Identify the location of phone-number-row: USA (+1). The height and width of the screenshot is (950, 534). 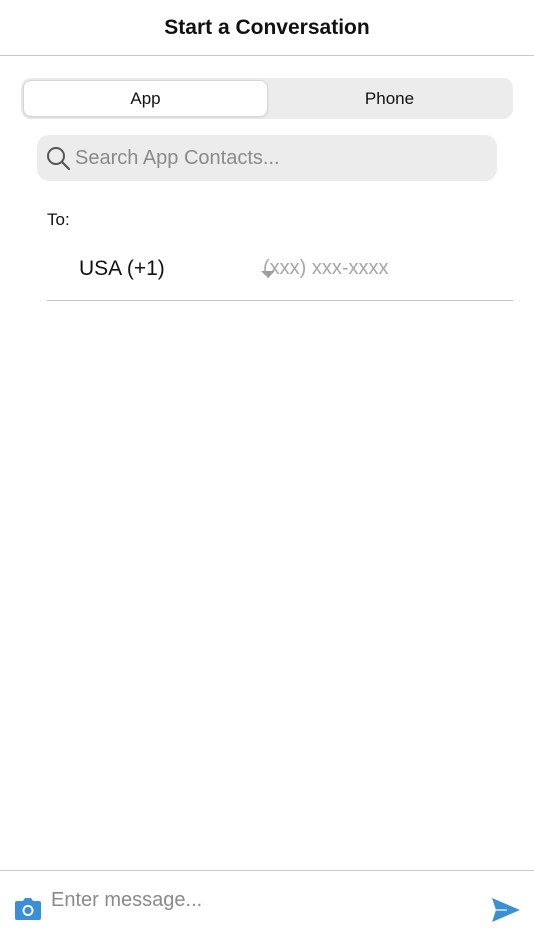
(280, 270).